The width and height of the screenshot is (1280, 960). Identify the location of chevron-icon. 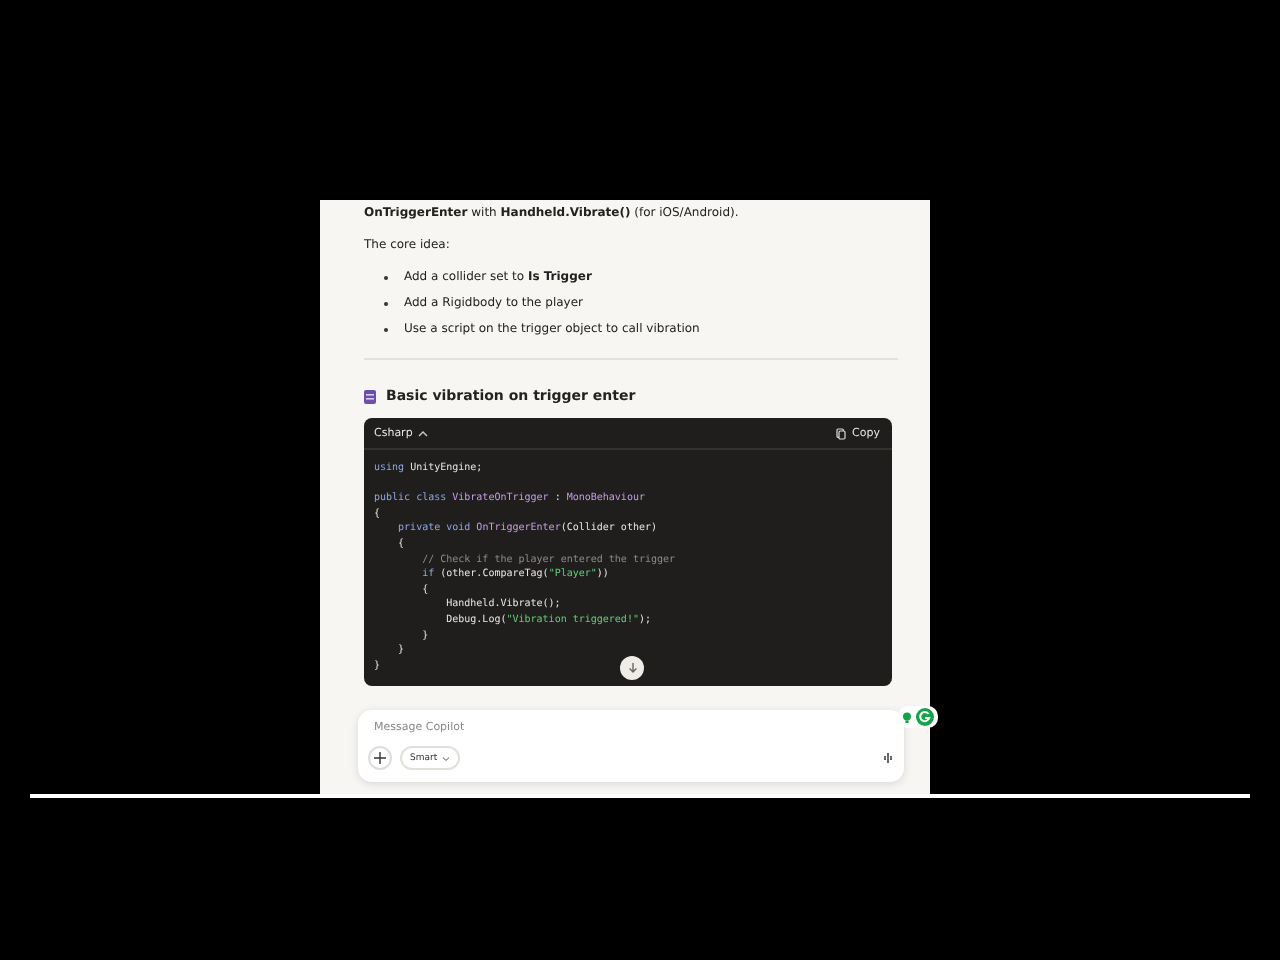
(445, 758).